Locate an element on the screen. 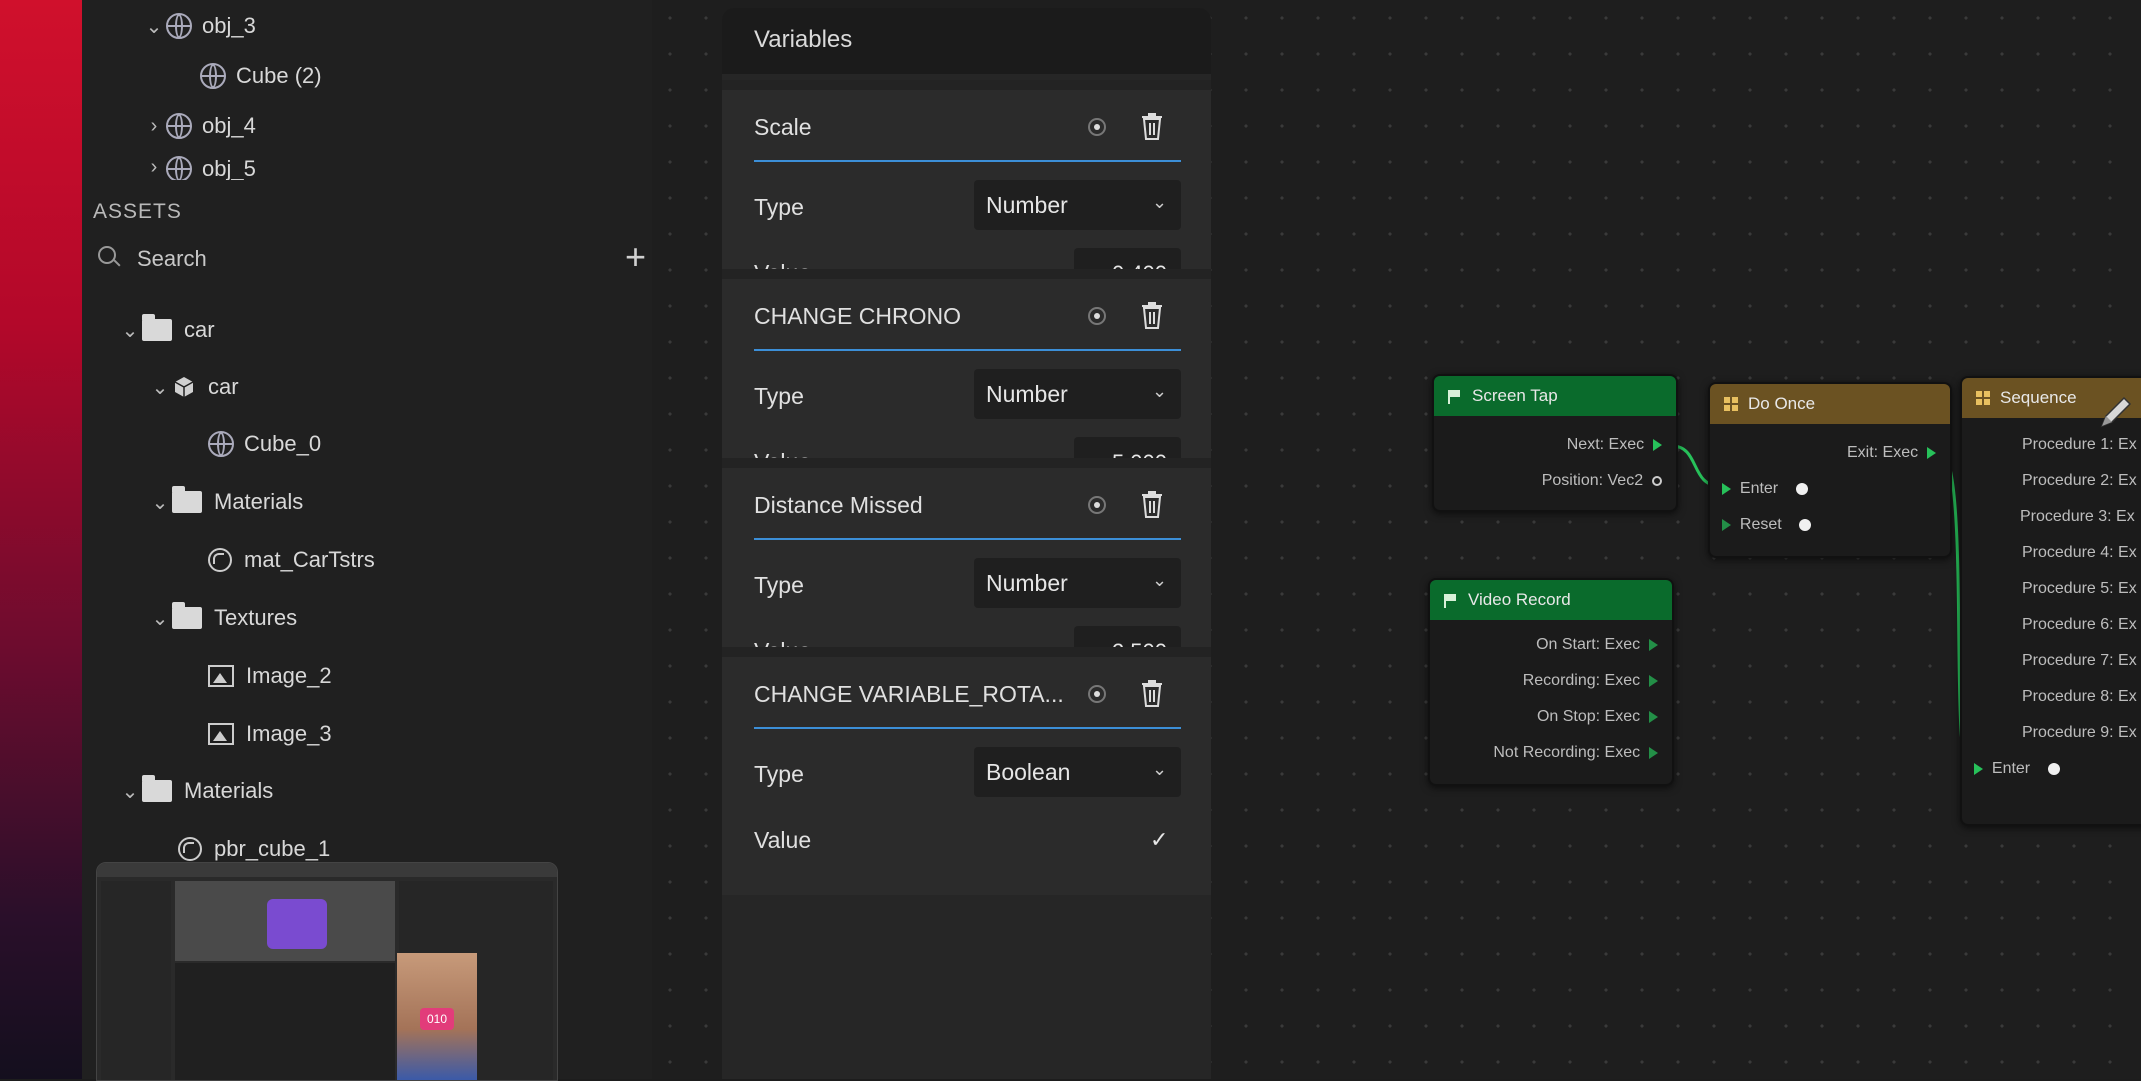  scene-item-label: Cube (2) is located at coordinates (279, 75).